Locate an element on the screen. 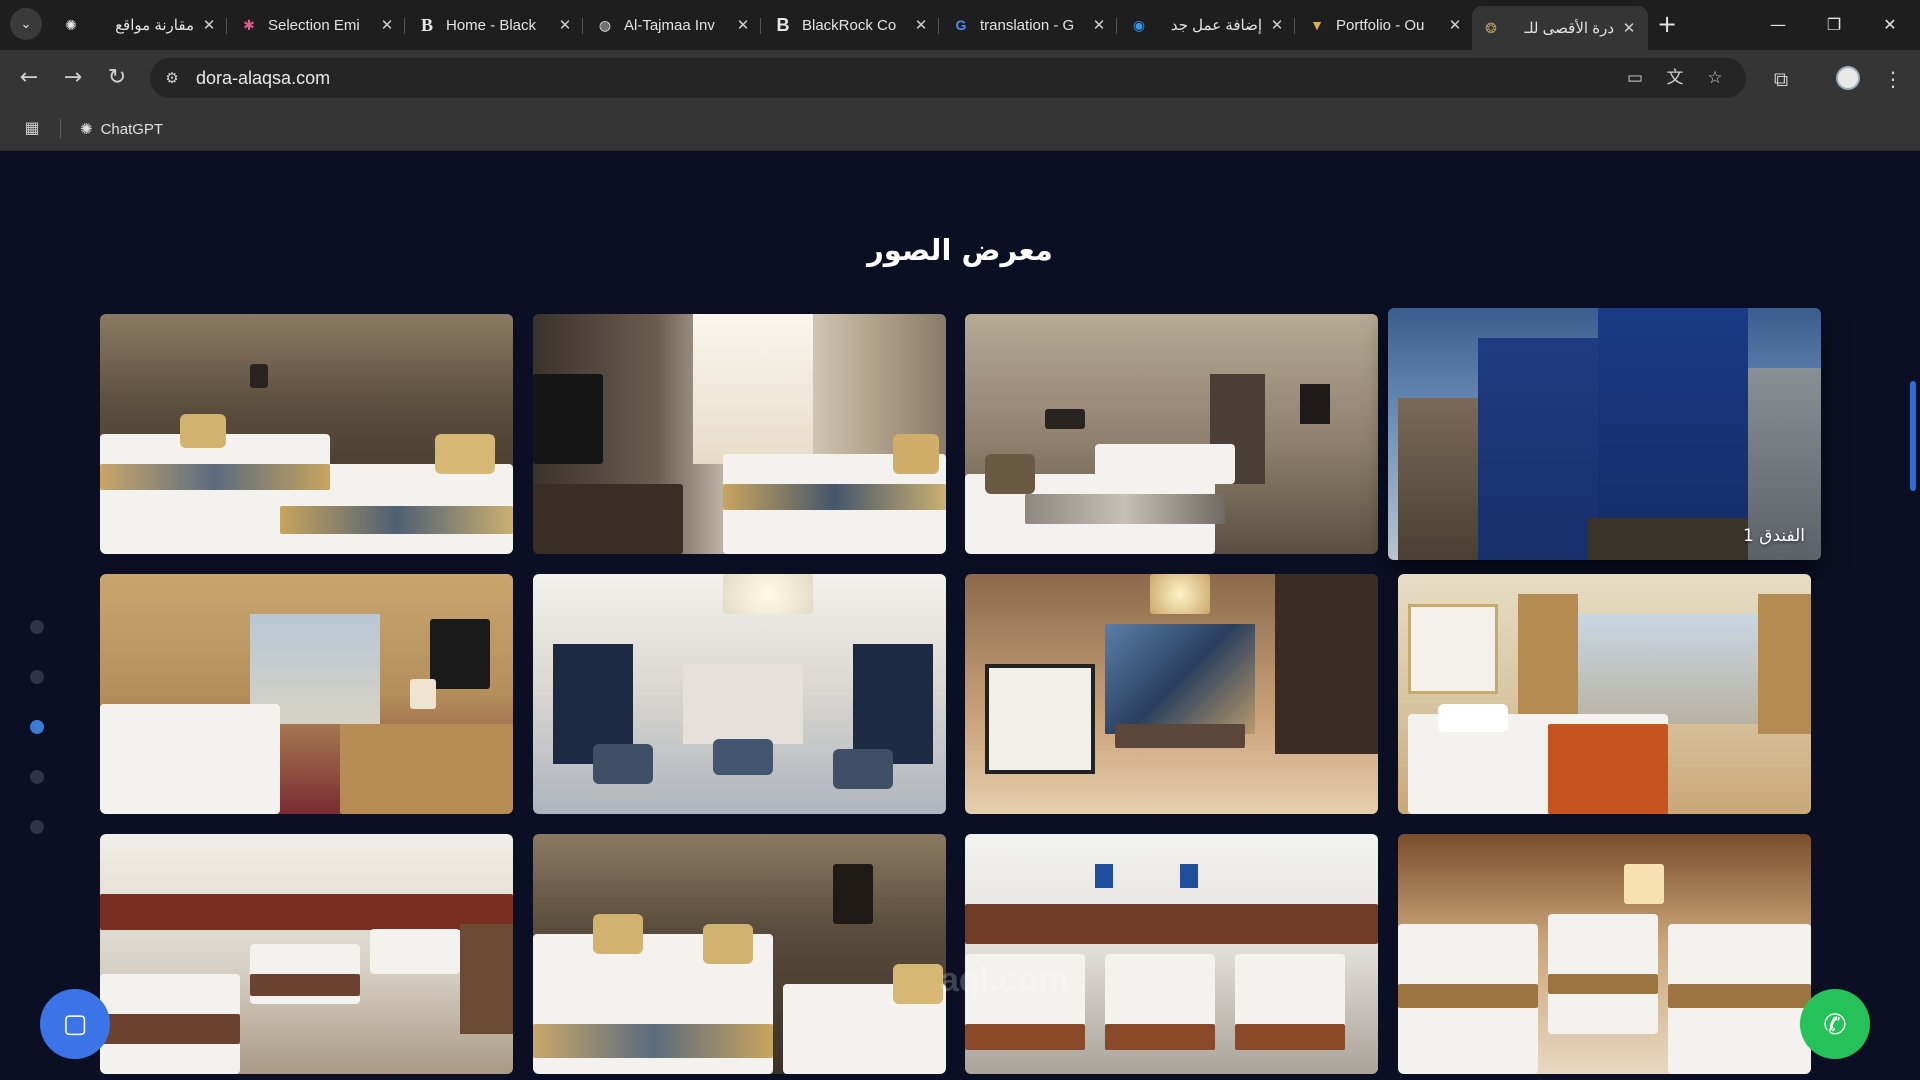 Image resolution: width=1920 pixels, height=1080 pixels. watermark: aql.com is located at coordinates (1004, 980).